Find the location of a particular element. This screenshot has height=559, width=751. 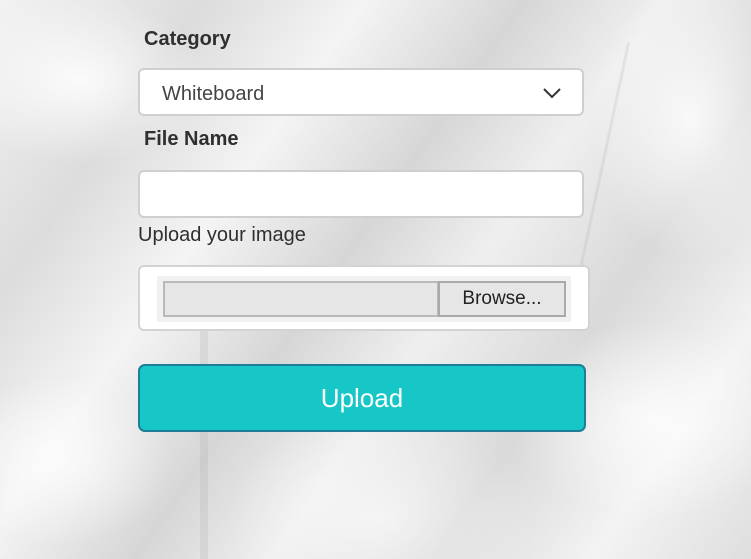

file-path-field is located at coordinates (301, 299).